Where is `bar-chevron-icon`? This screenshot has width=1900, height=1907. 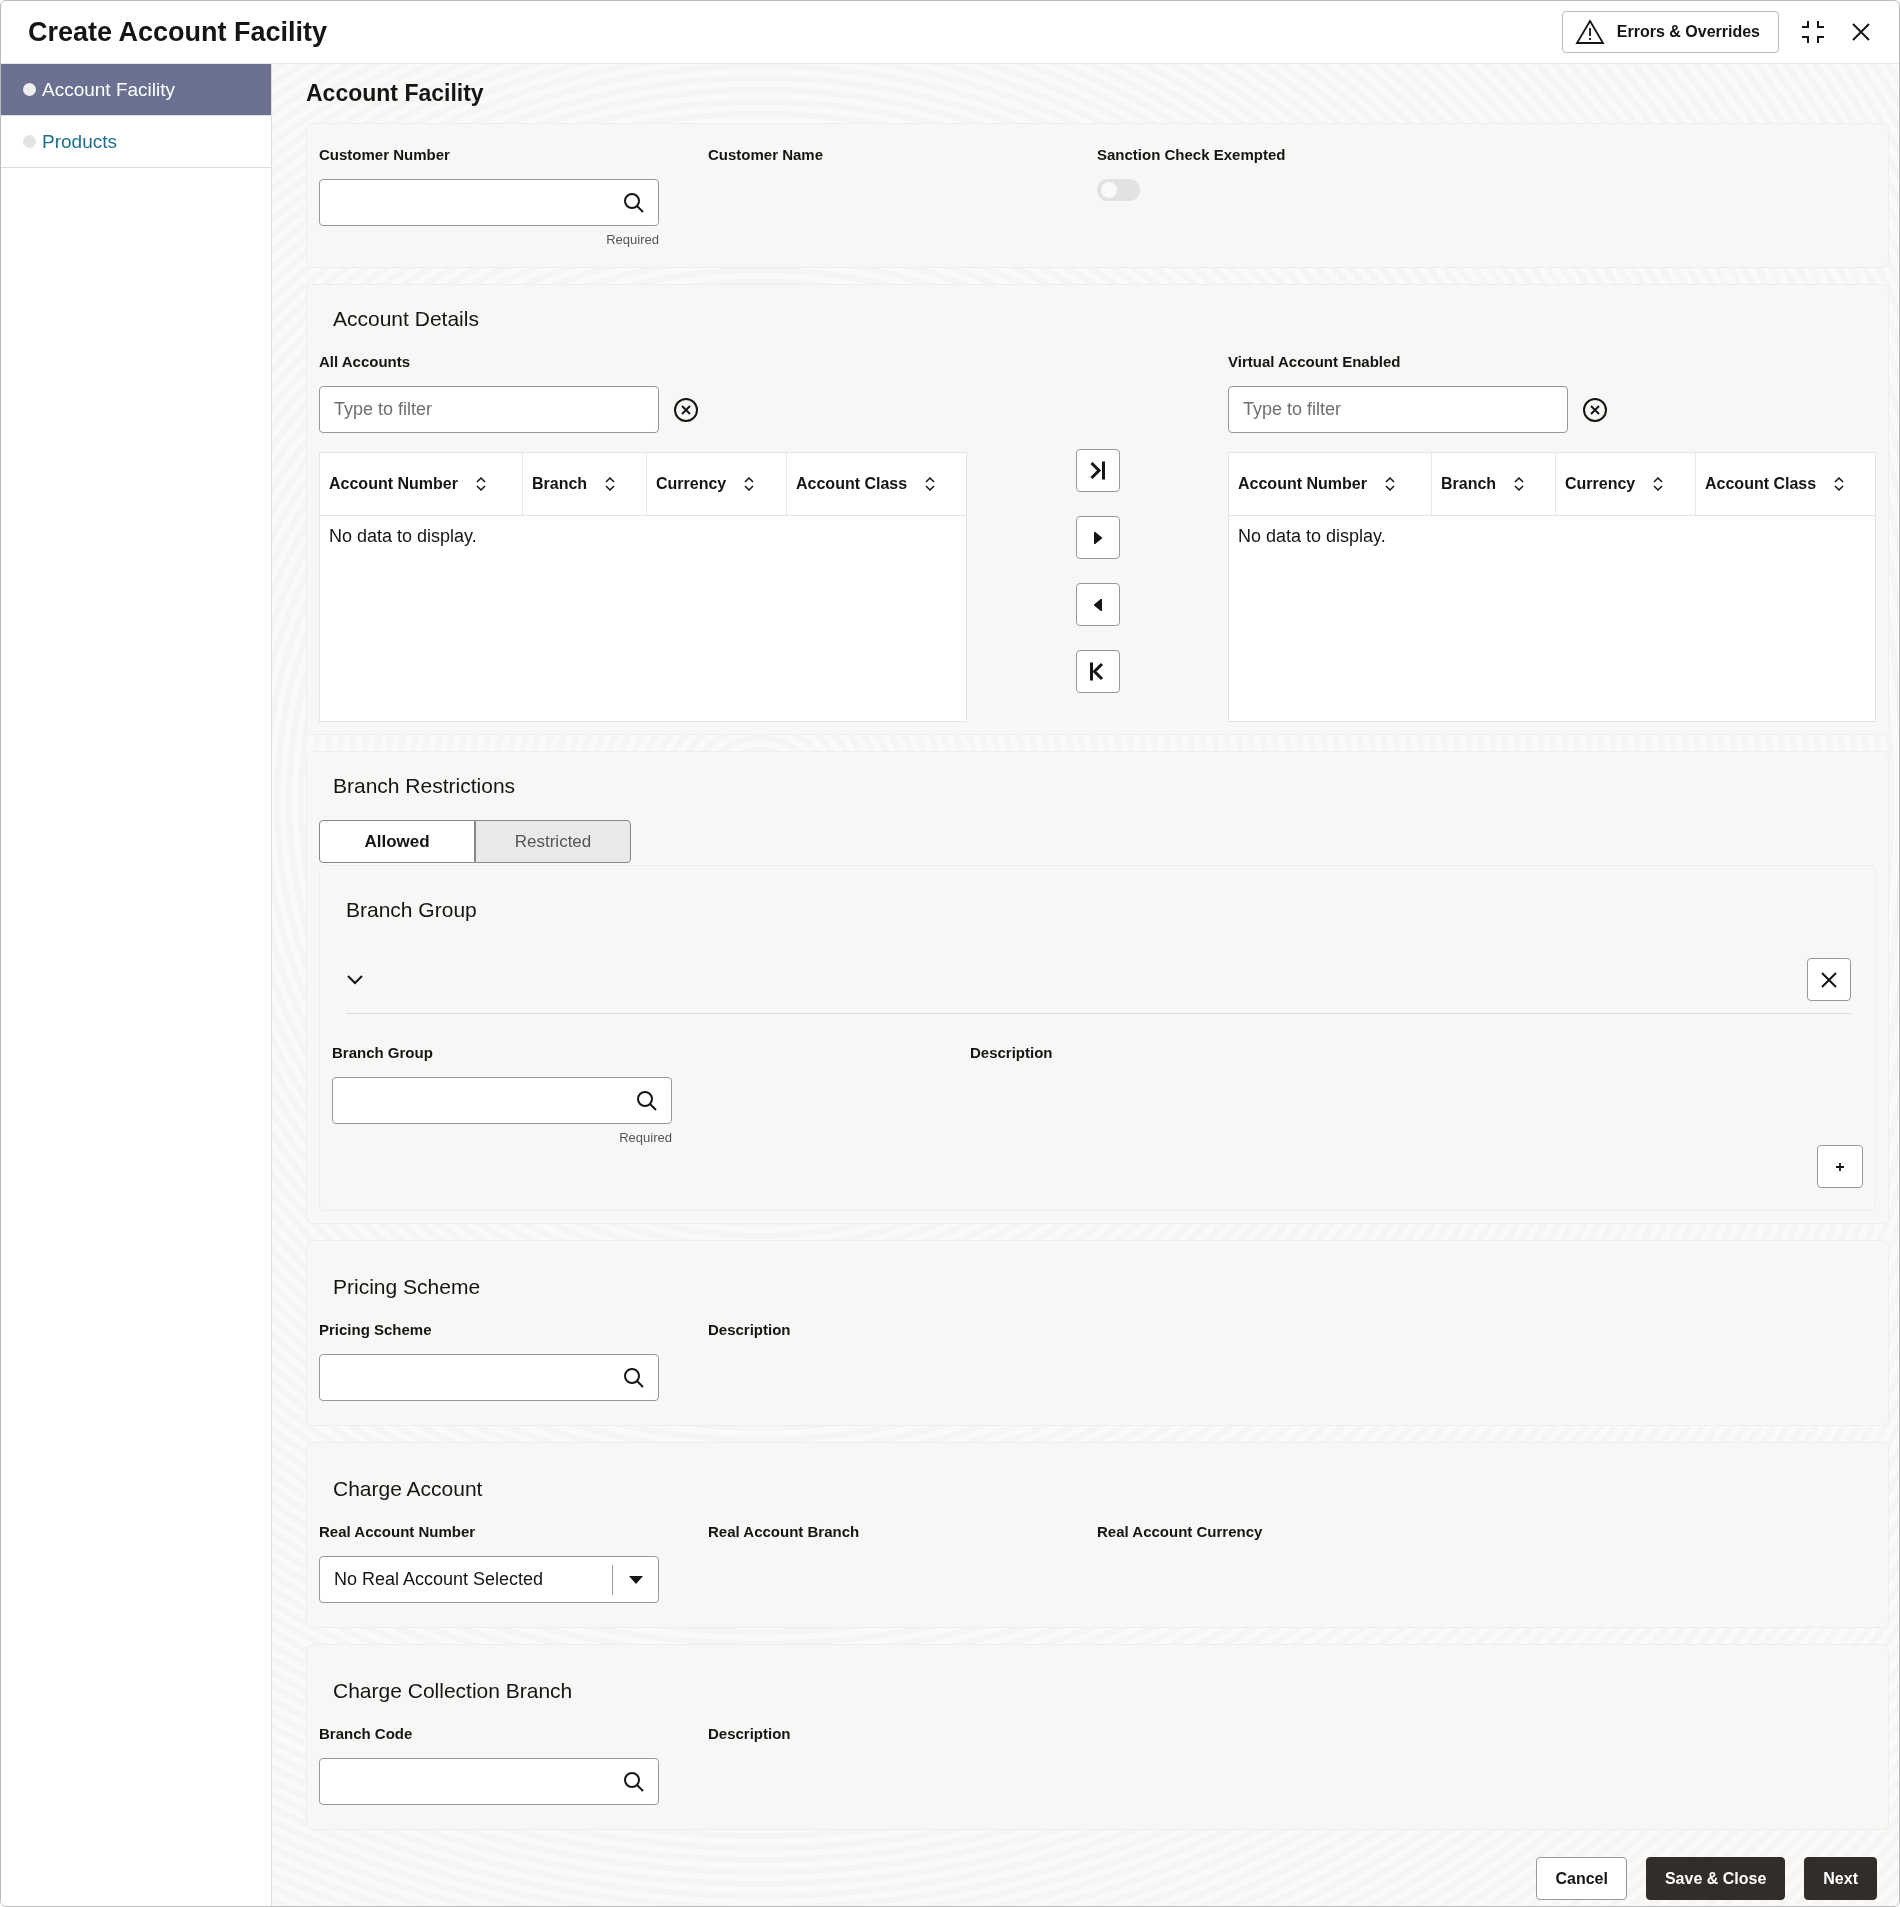
bar-chevron-icon is located at coordinates (1097, 671).